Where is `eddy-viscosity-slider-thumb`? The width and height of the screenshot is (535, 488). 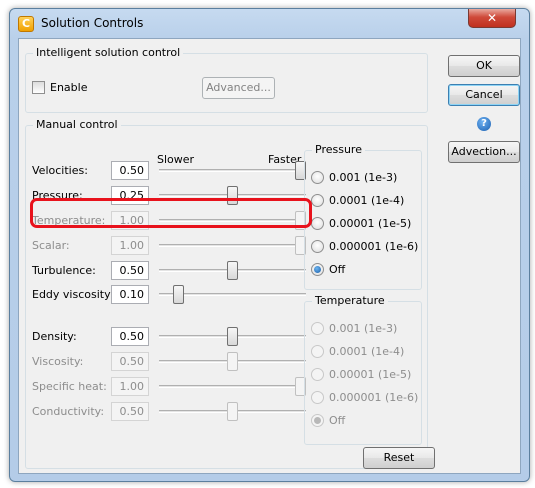 eddy-viscosity-slider-thumb is located at coordinates (178, 294).